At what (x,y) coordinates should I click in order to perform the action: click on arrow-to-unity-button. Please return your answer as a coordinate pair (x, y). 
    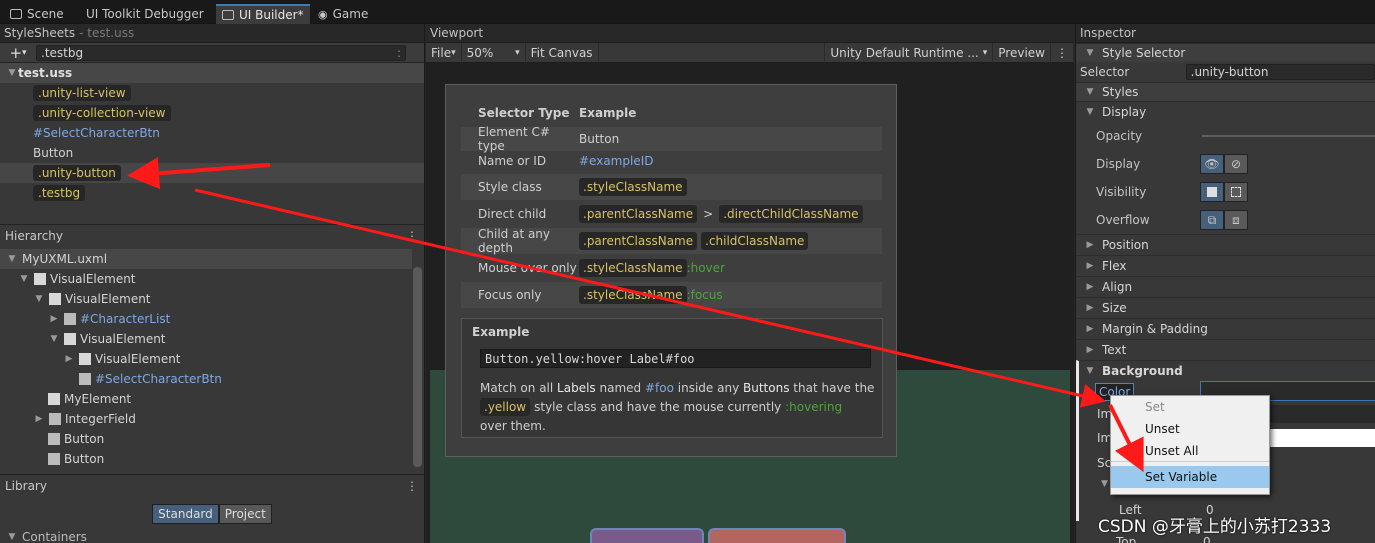
    Looking at the image, I should click on (199, 173).